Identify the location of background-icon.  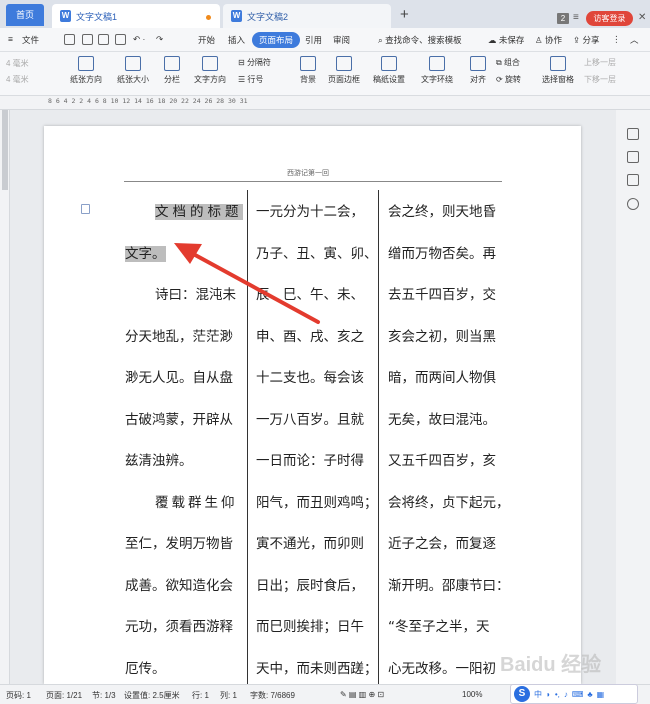
(308, 63).